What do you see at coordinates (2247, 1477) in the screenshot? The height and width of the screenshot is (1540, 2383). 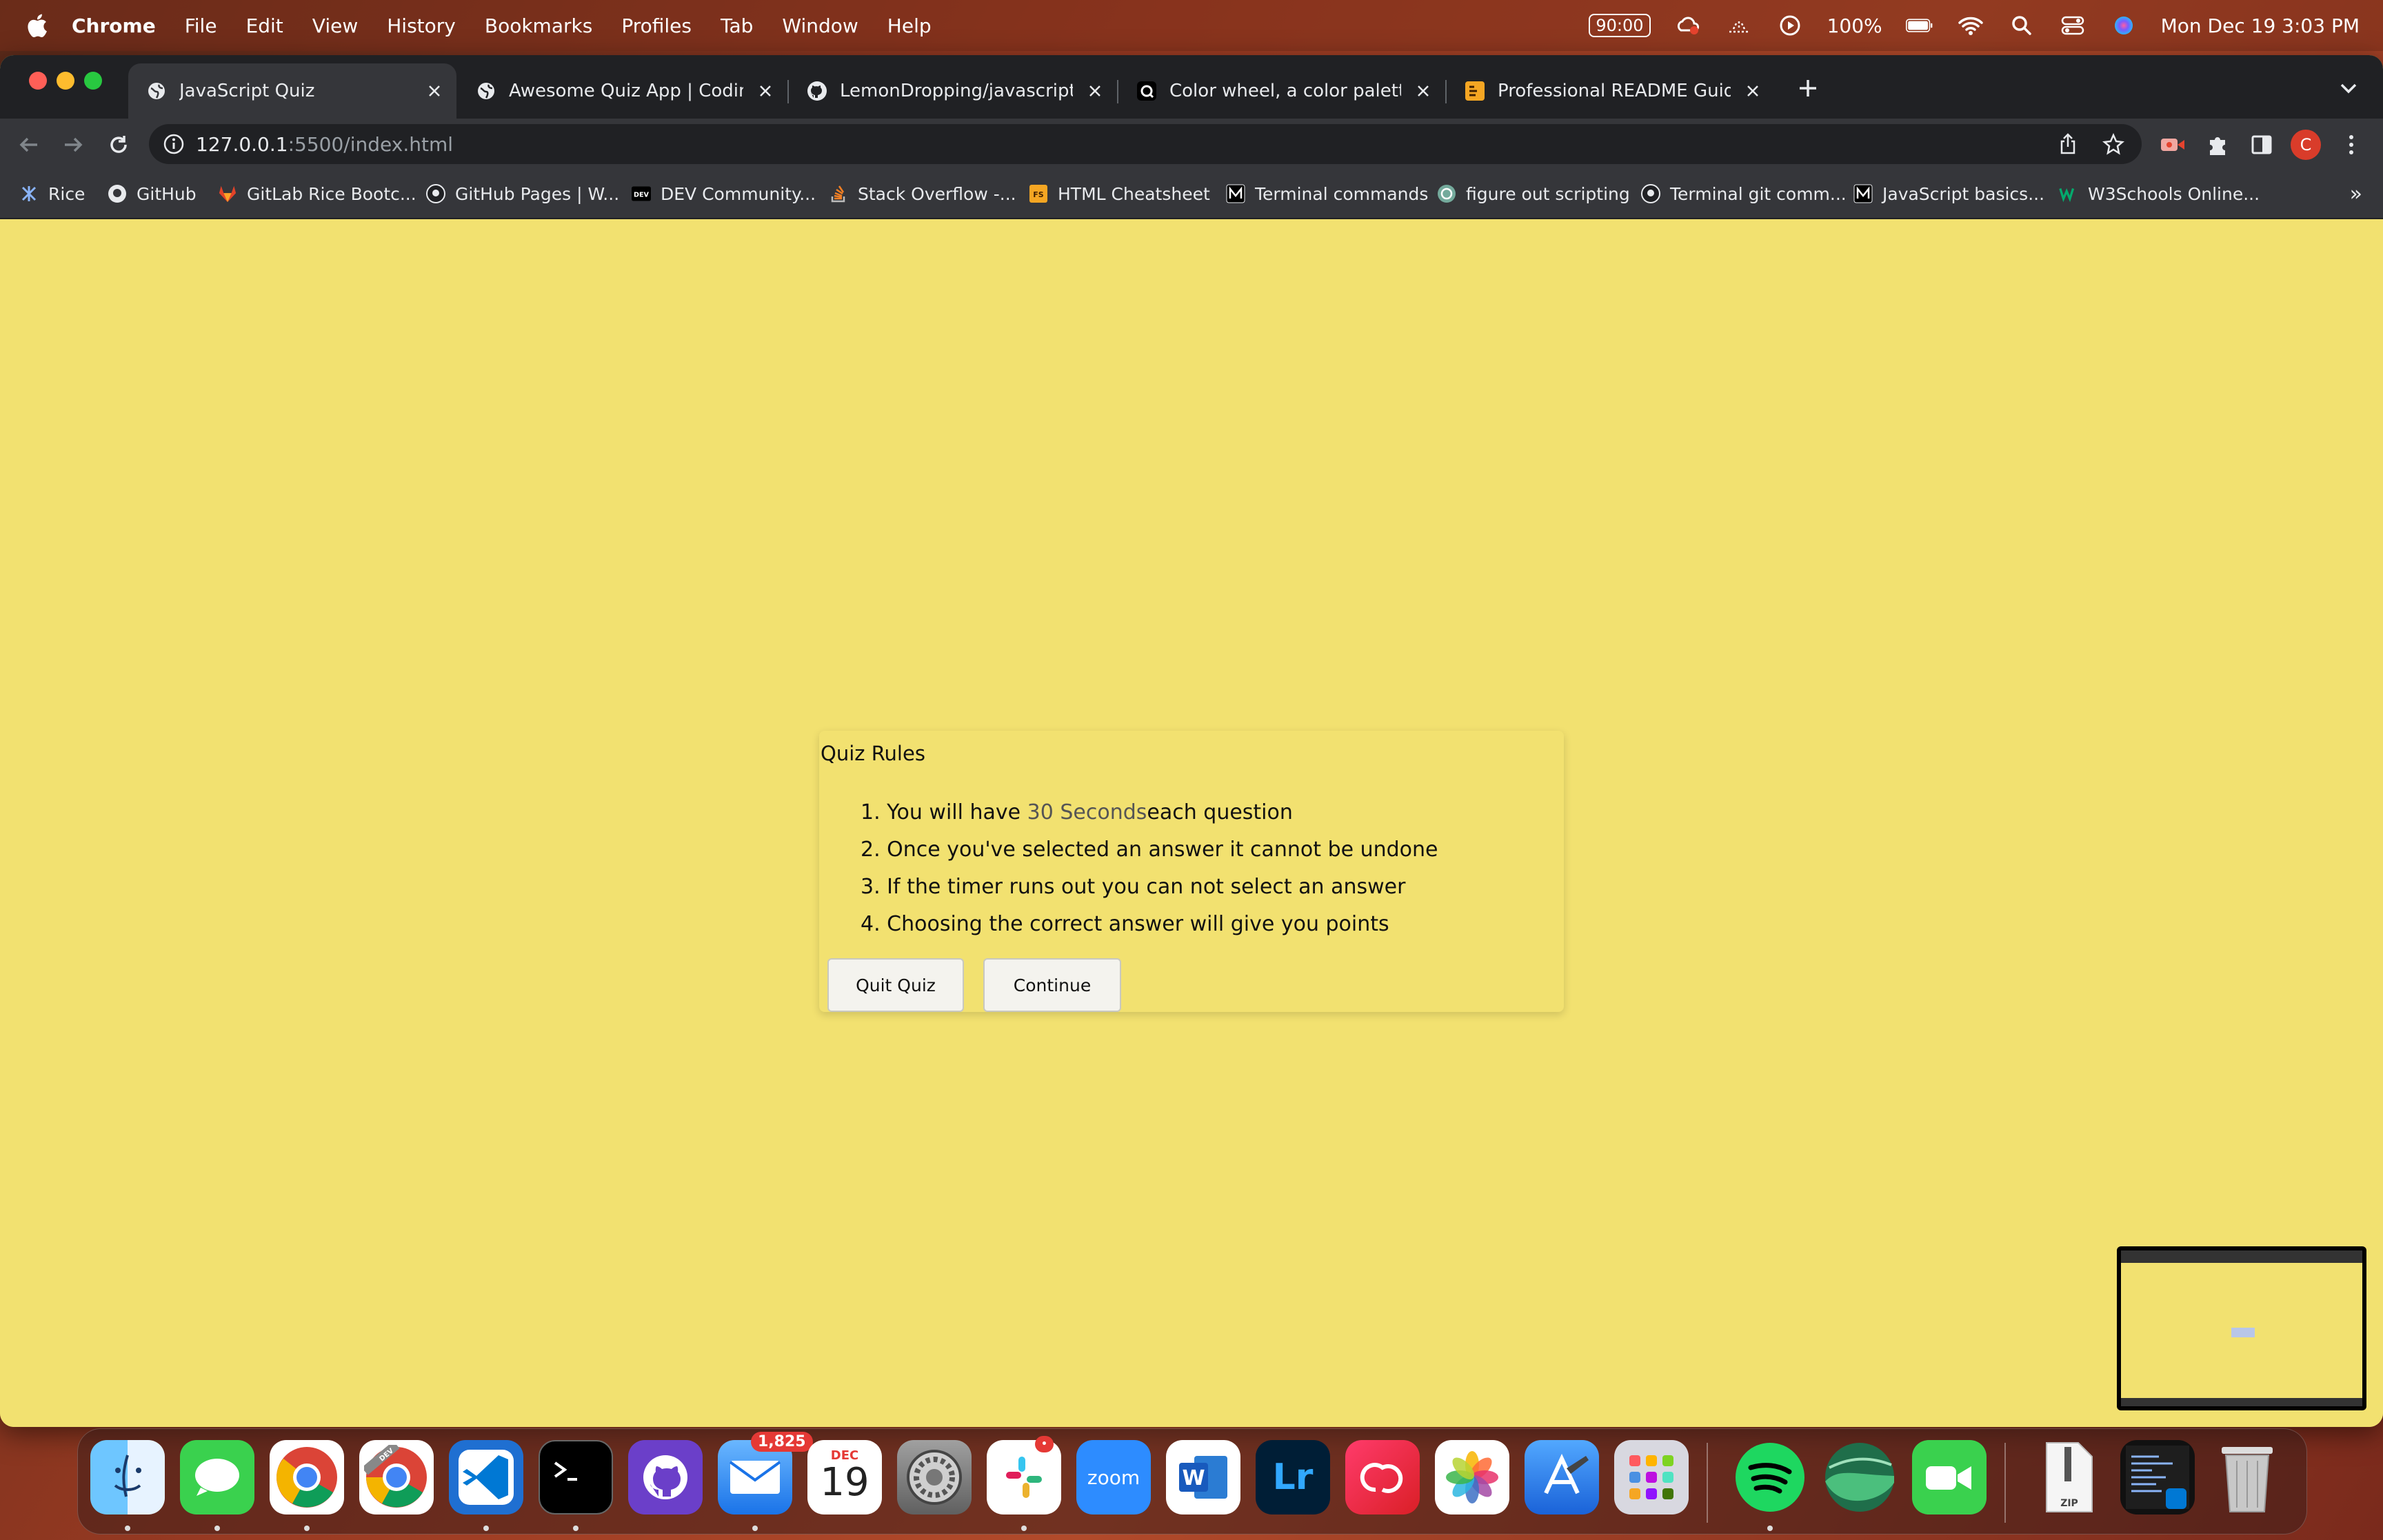 I see `trash-icon` at bounding box center [2247, 1477].